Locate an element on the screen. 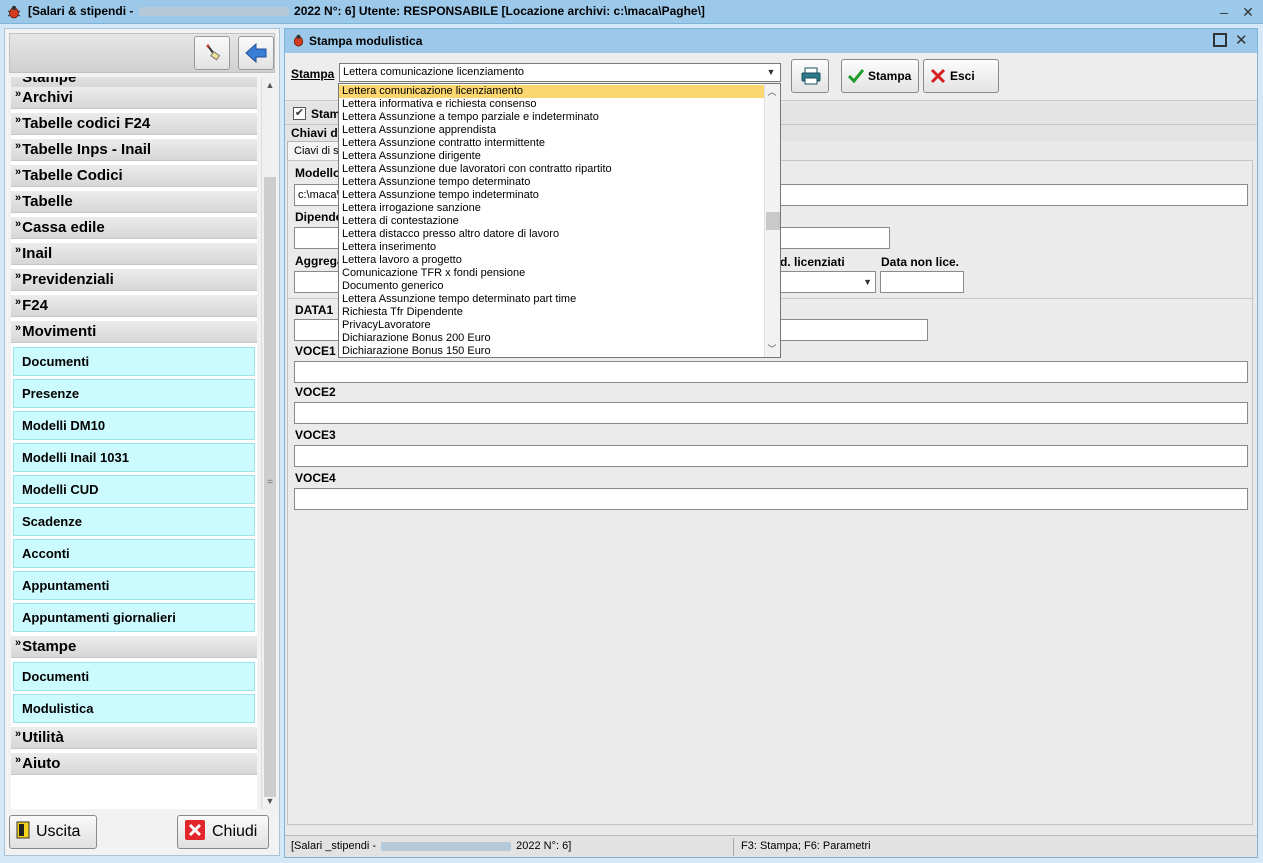 Image resolution: width=1263 pixels, height=863 pixels. nav-group-inail: »Inail is located at coordinates (134, 254).